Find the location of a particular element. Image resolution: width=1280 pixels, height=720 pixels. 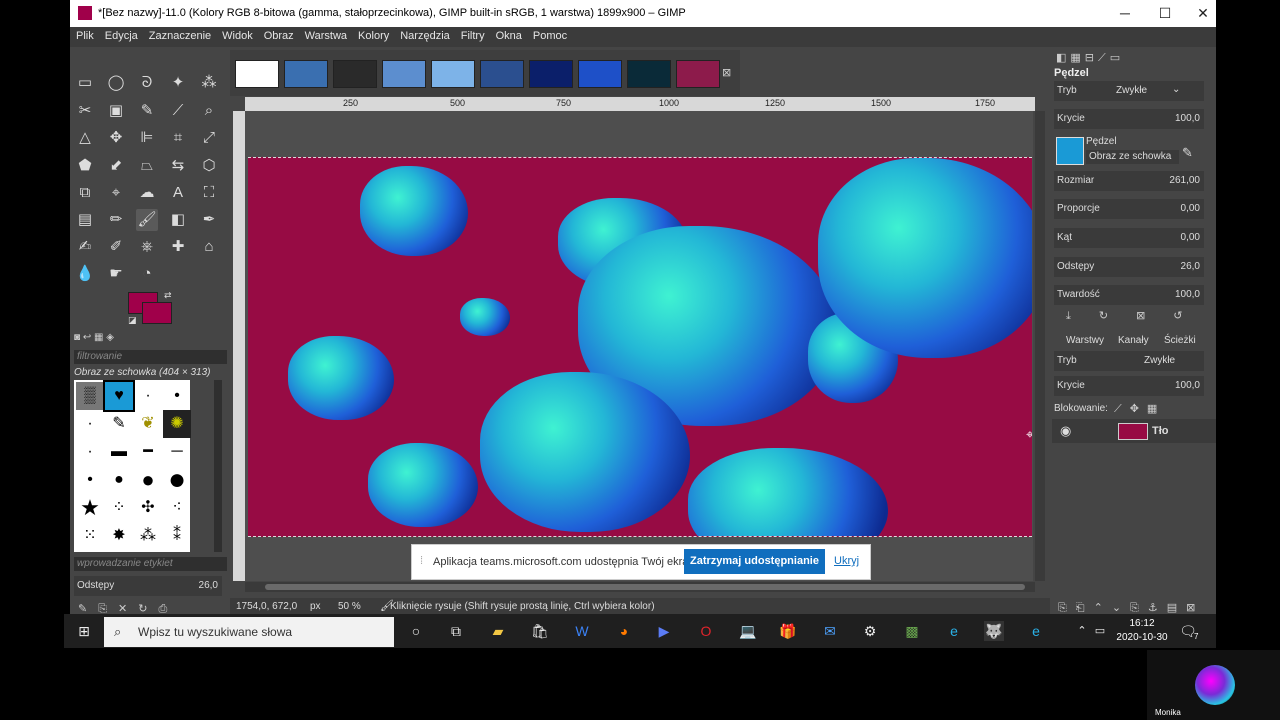

brush-spacing-field: Odstępy 26,0 is located at coordinates (148, 586).